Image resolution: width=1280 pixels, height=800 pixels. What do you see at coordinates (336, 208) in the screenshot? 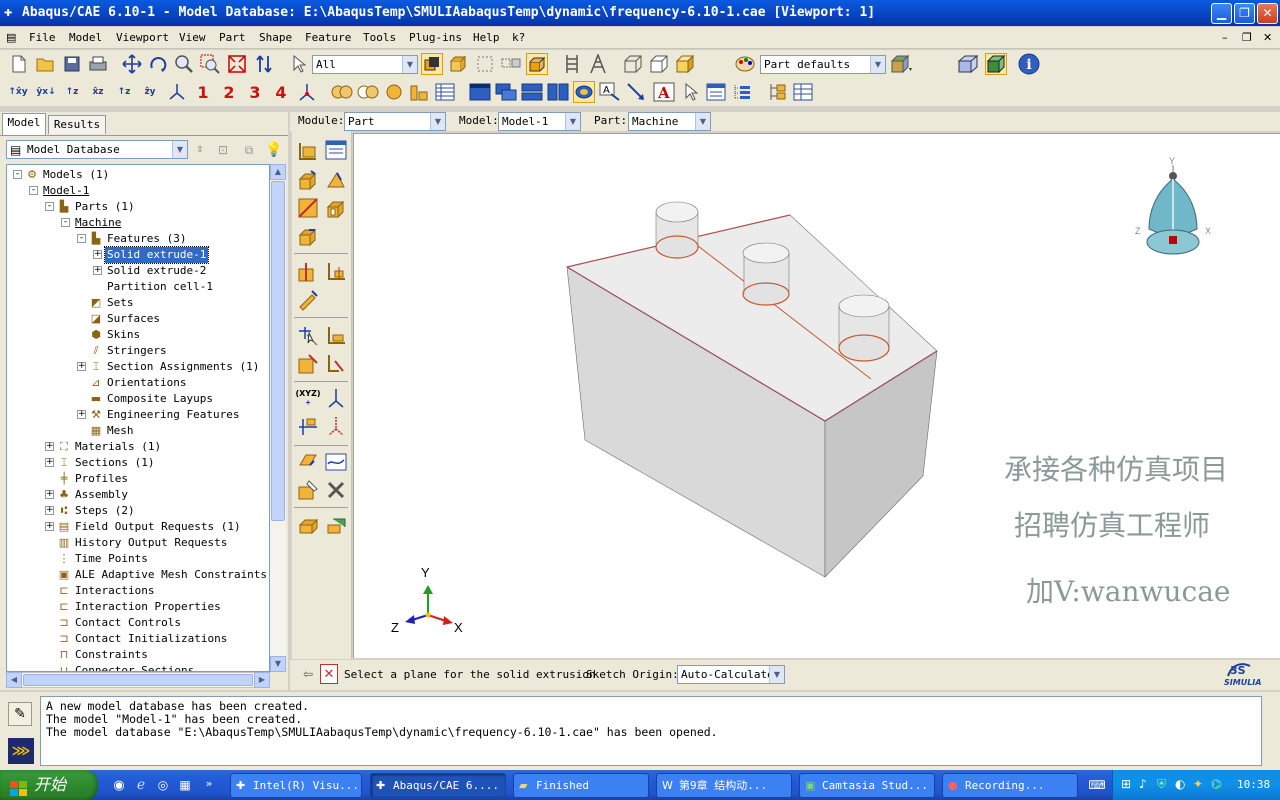
I see `create-cut-icon` at bounding box center [336, 208].